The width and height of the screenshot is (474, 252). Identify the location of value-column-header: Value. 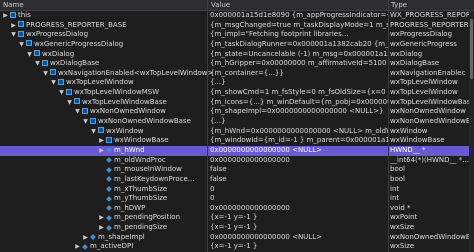
(220, 5).